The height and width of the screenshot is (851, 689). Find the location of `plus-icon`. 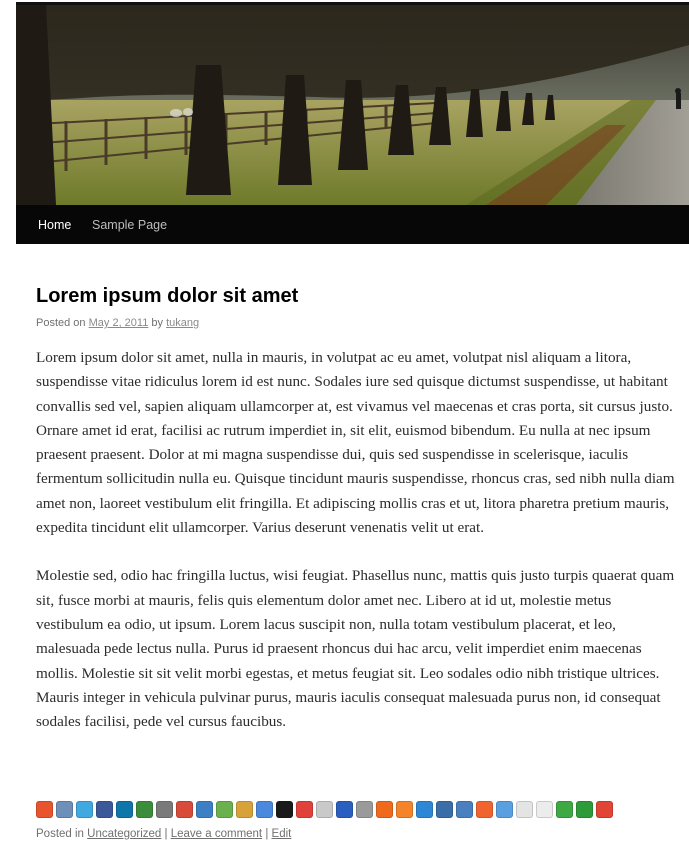

plus-icon is located at coordinates (564, 809).